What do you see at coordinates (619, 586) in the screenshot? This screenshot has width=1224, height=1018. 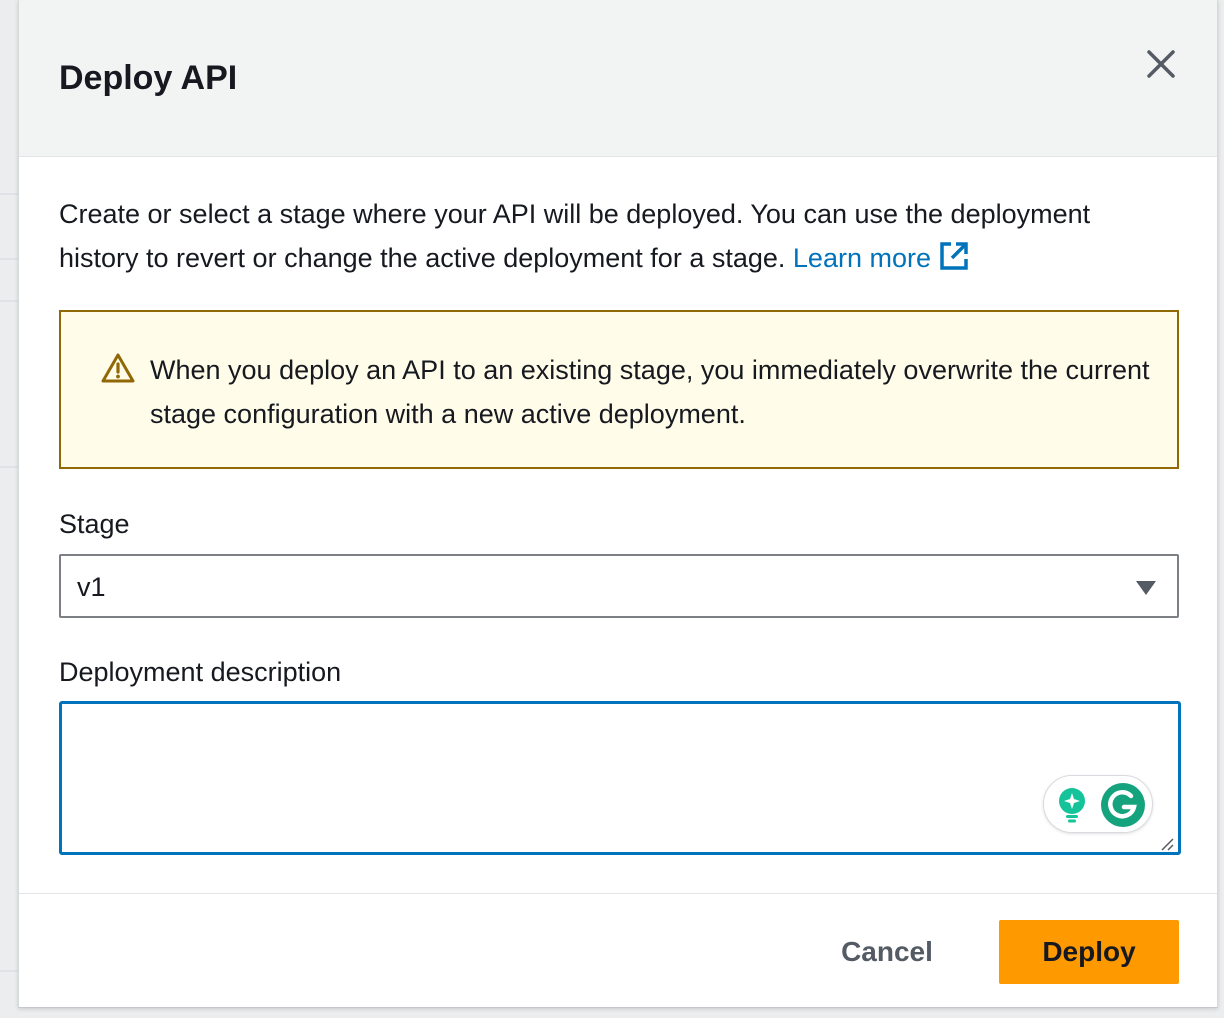 I see `stage-select: v1` at bounding box center [619, 586].